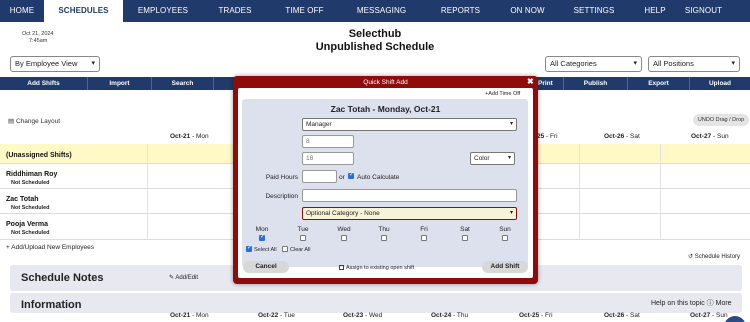  What do you see at coordinates (482, 158) in the screenshot?
I see `color-value: Color` at bounding box center [482, 158].